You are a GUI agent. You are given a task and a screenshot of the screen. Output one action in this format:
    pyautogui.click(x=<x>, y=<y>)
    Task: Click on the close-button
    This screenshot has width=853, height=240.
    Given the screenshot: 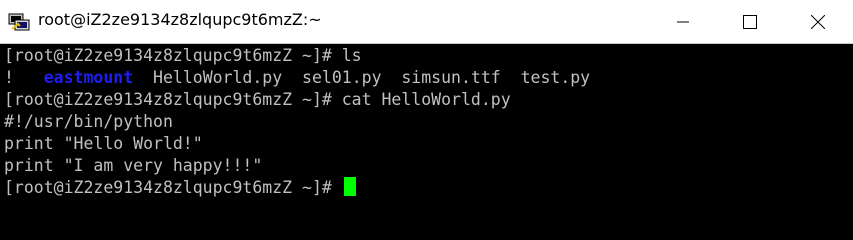 What is the action you would take?
    pyautogui.click(x=818, y=21)
    